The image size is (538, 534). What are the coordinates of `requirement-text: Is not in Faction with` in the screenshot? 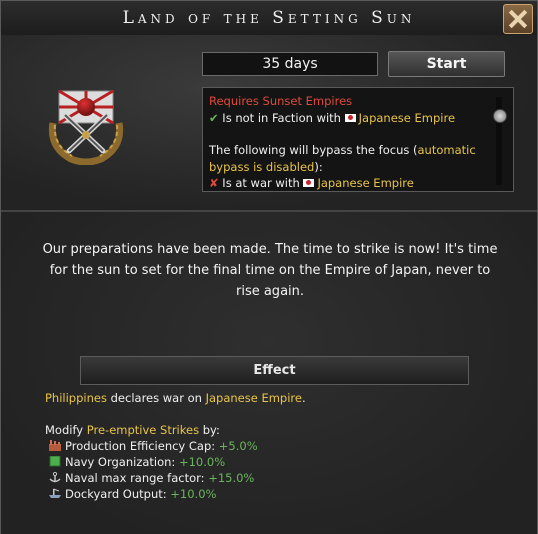 It's located at (283, 117).